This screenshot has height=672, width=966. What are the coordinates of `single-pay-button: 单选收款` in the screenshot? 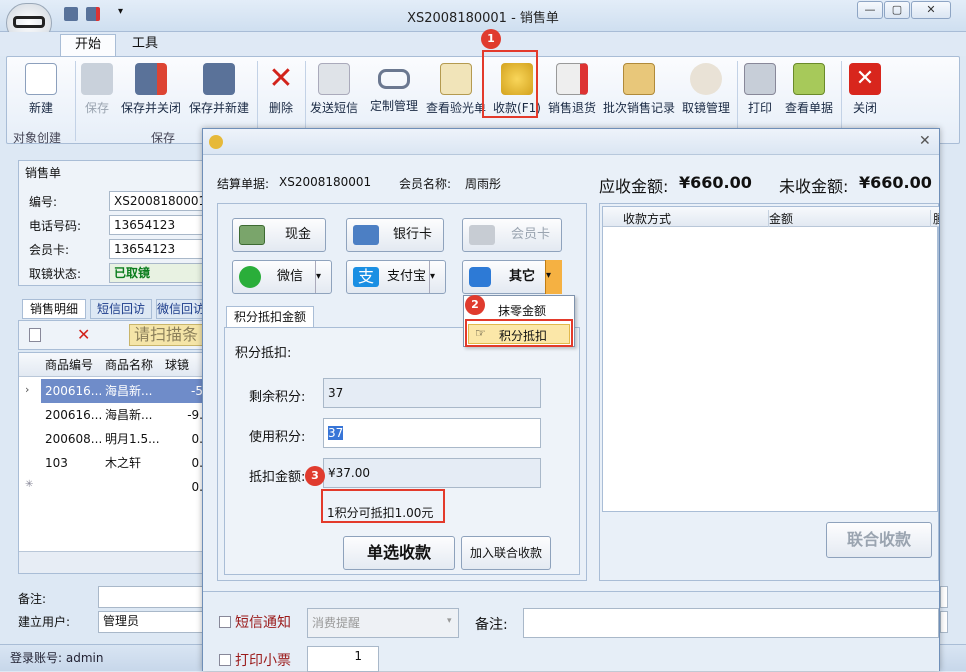 It's located at (399, 553).